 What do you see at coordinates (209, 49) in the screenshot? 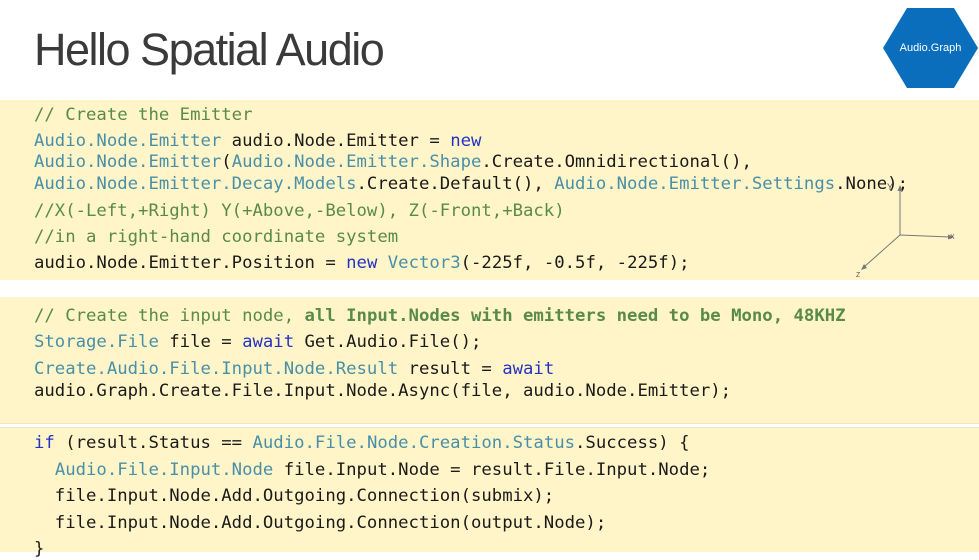
I see `slide-title: Hello Spatial Audio` at bounding box center [209, 49].